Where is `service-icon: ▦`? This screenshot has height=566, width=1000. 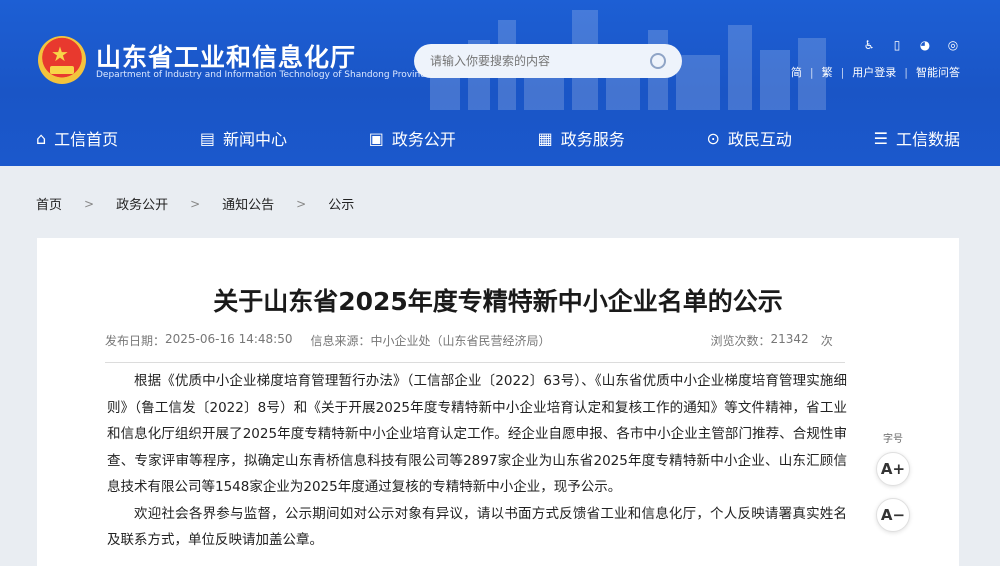
service-icon: ▦ is located at coordinates (545, 138).